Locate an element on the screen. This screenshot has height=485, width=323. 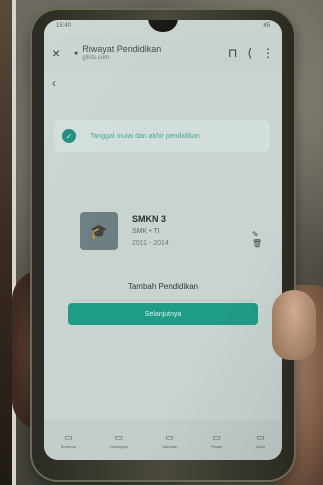
nav-item-pesan: ▭ Pesan is located at coordinates (216, 440).